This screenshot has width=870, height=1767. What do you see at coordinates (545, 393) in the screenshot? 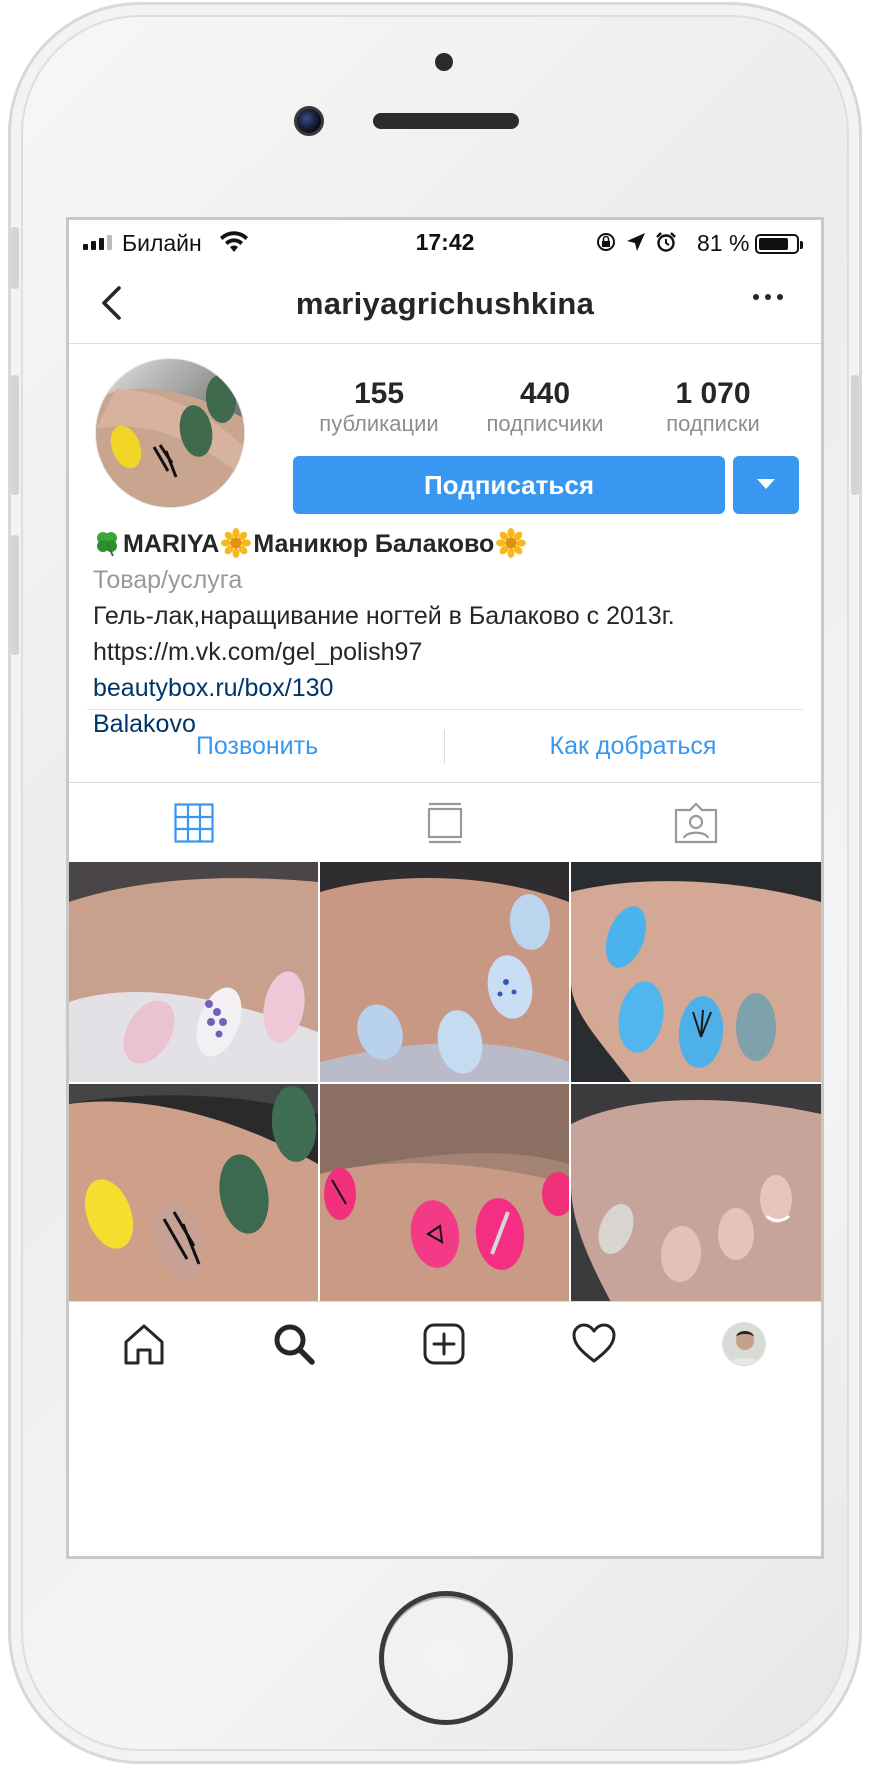
I see `followers-count: 440` at bounding box center [545, 393].